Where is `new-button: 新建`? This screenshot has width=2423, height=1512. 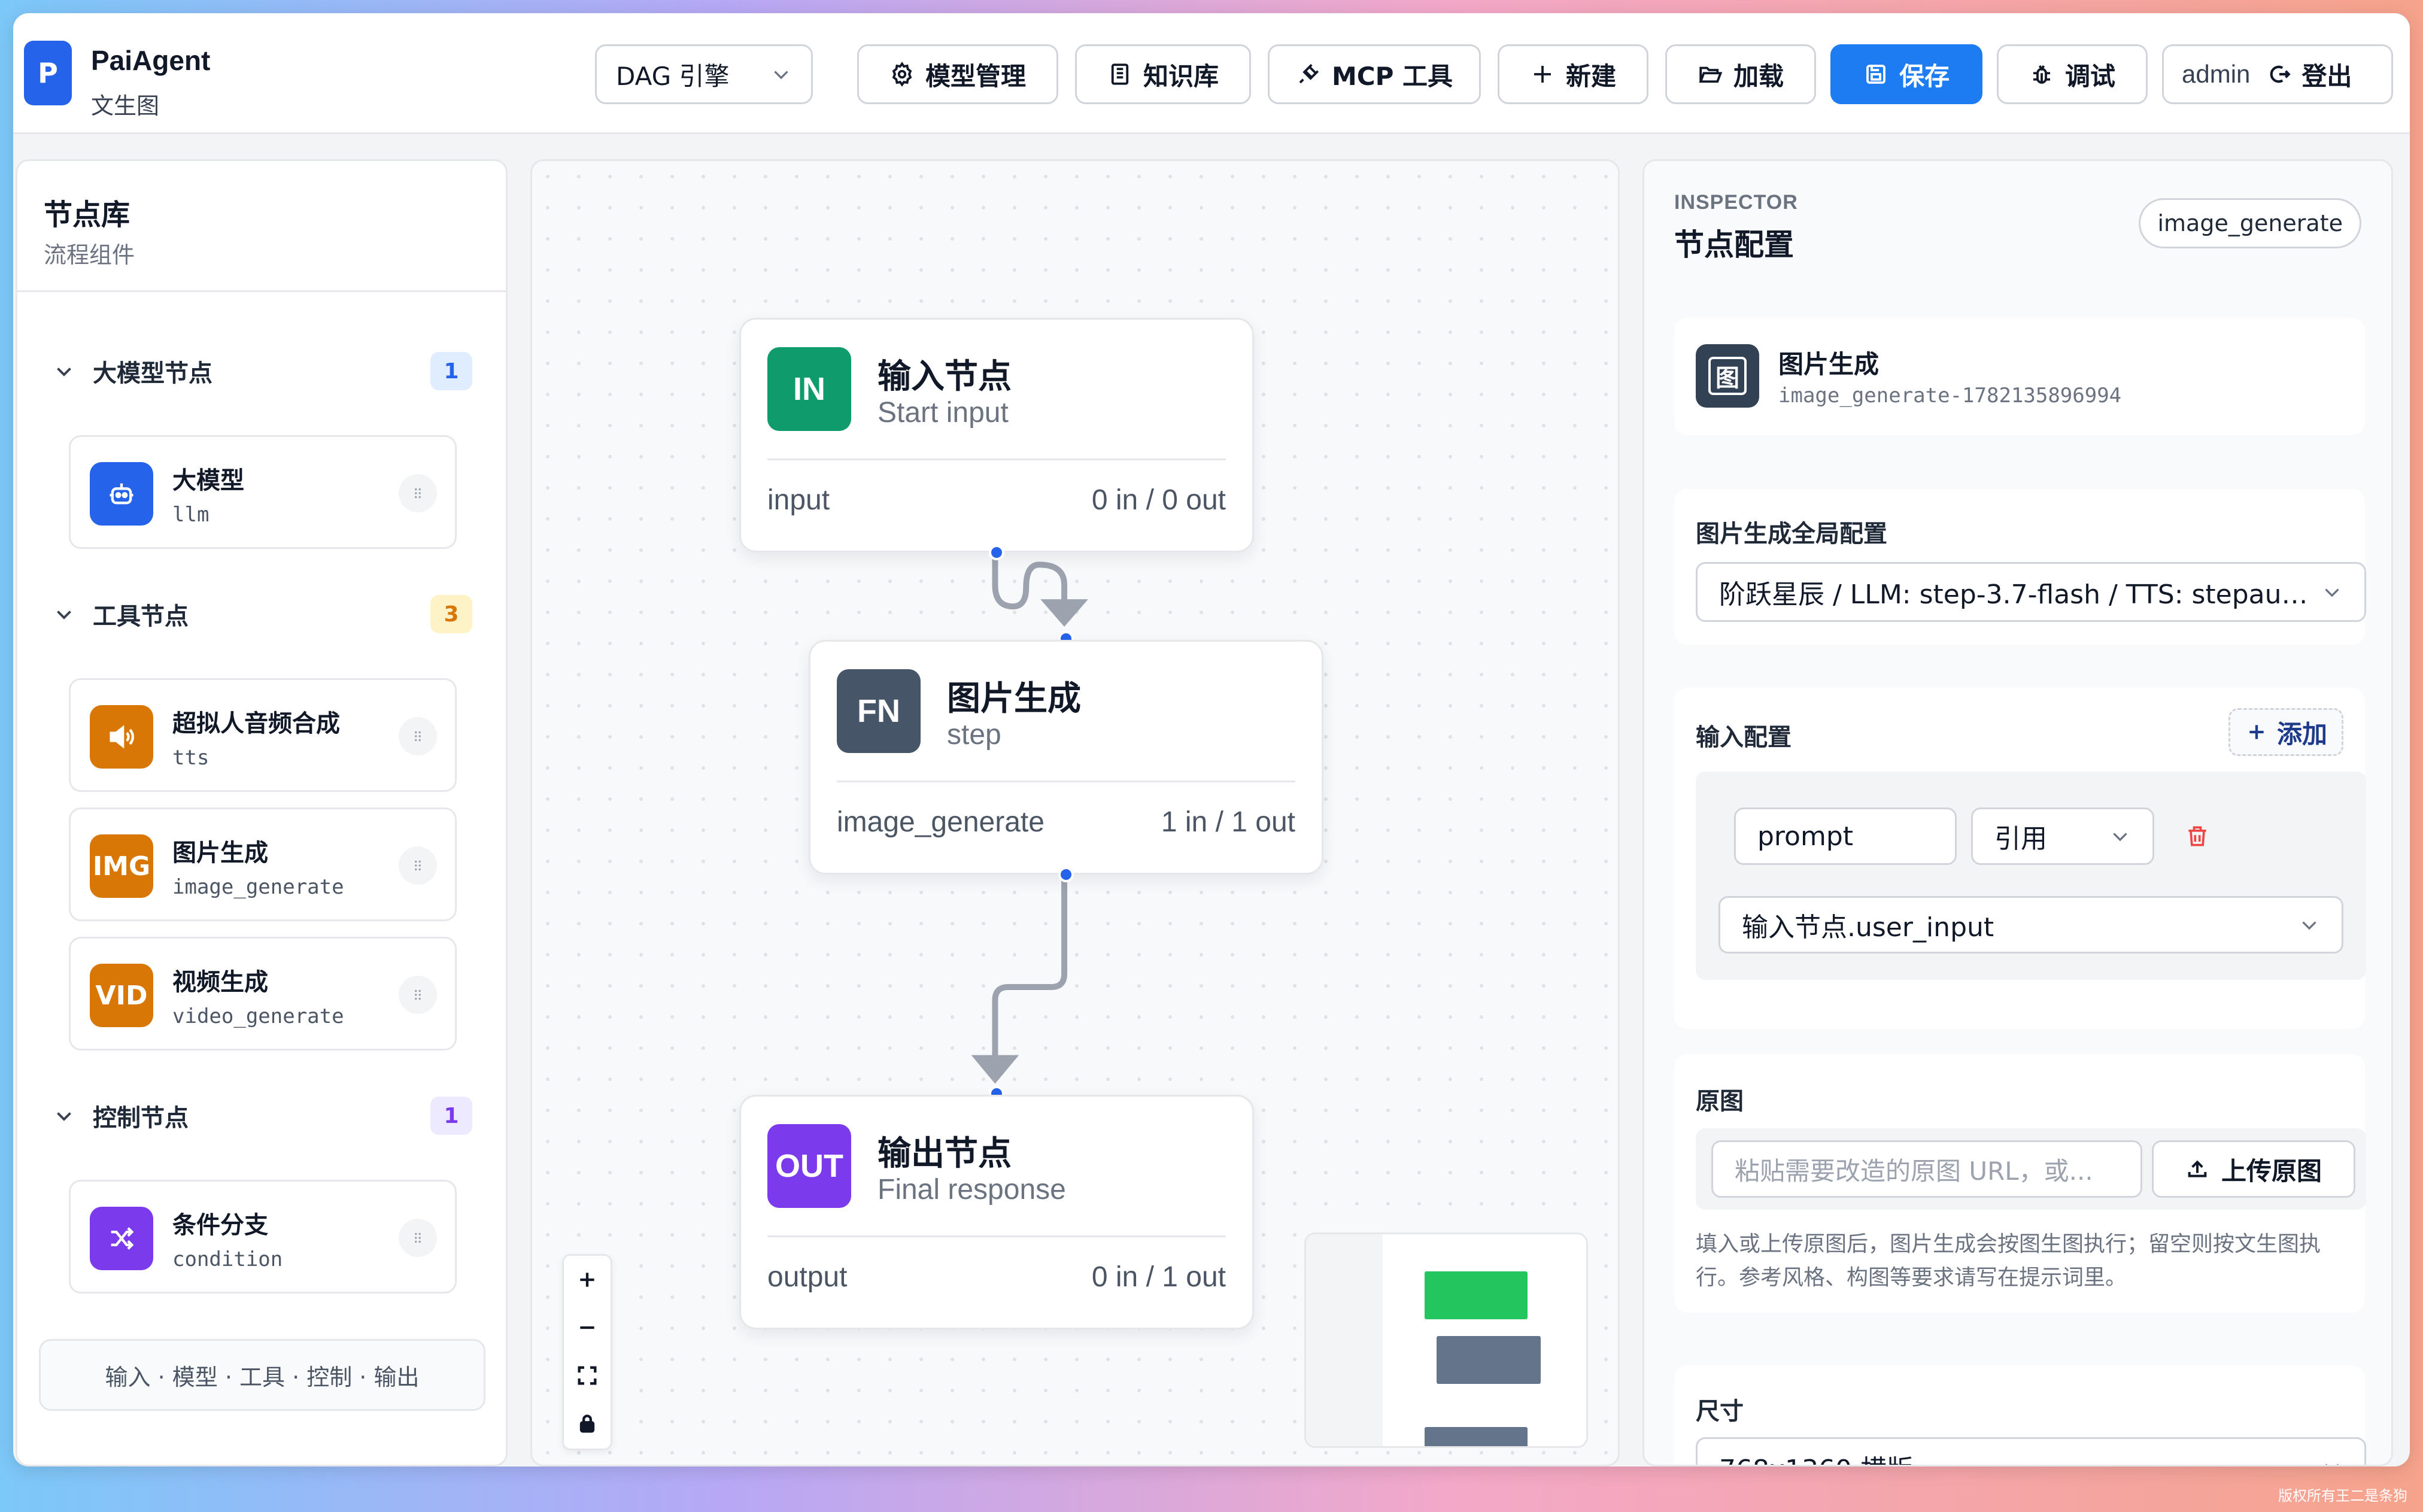
new-button: 新建 is located at coordinates (1573, 74).